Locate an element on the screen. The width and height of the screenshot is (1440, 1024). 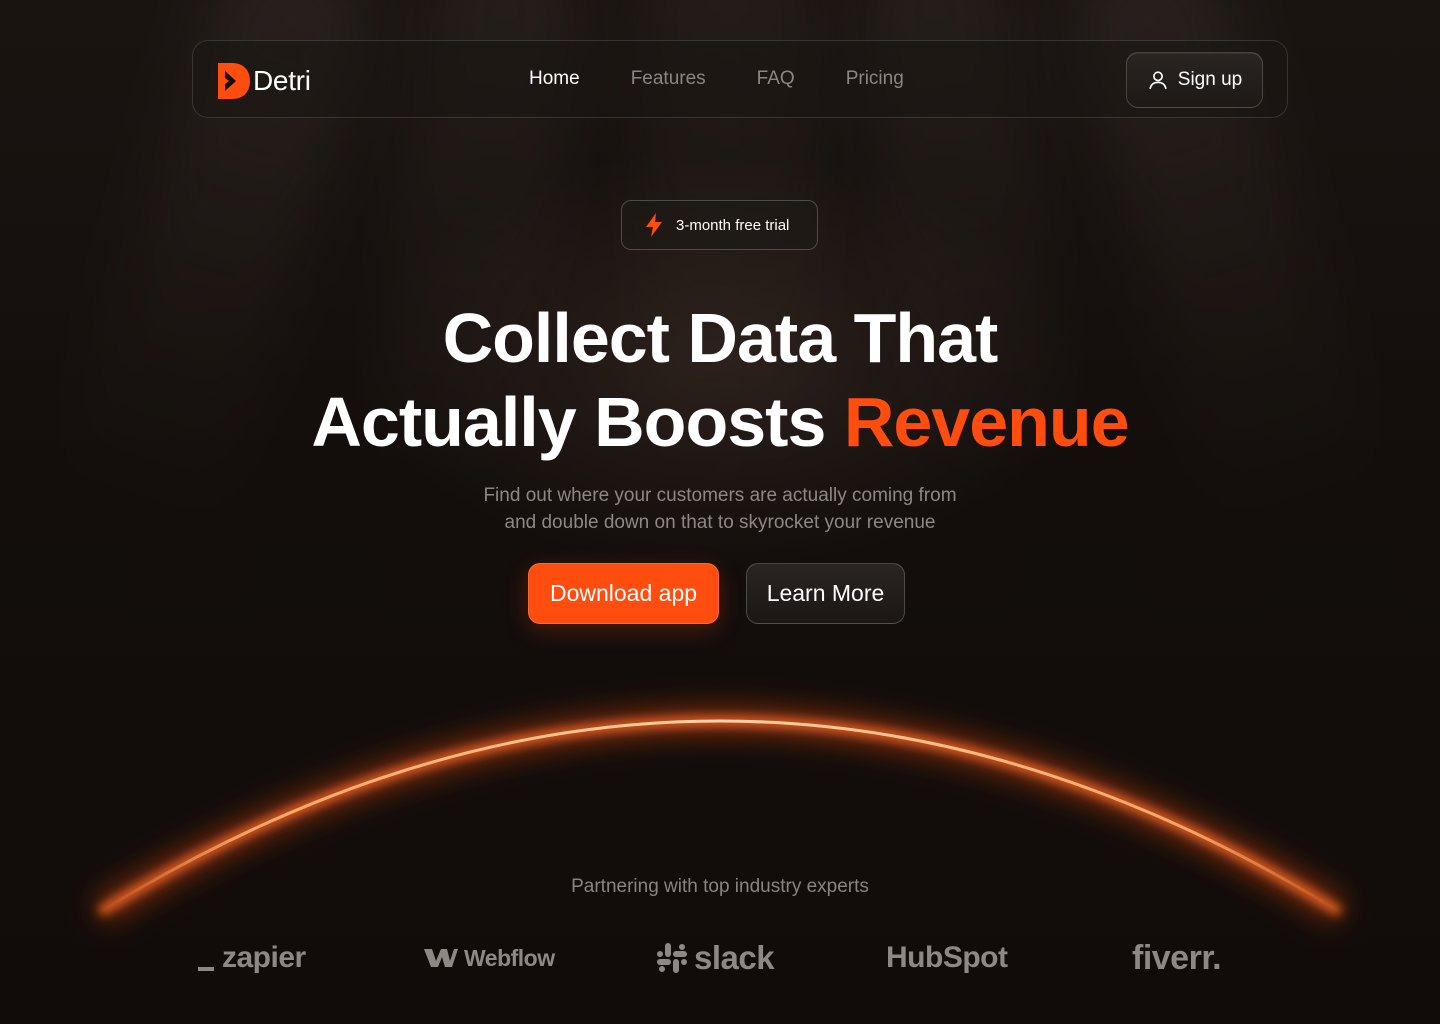
zapier-logo: zapier is located at coordinates (252, 958).